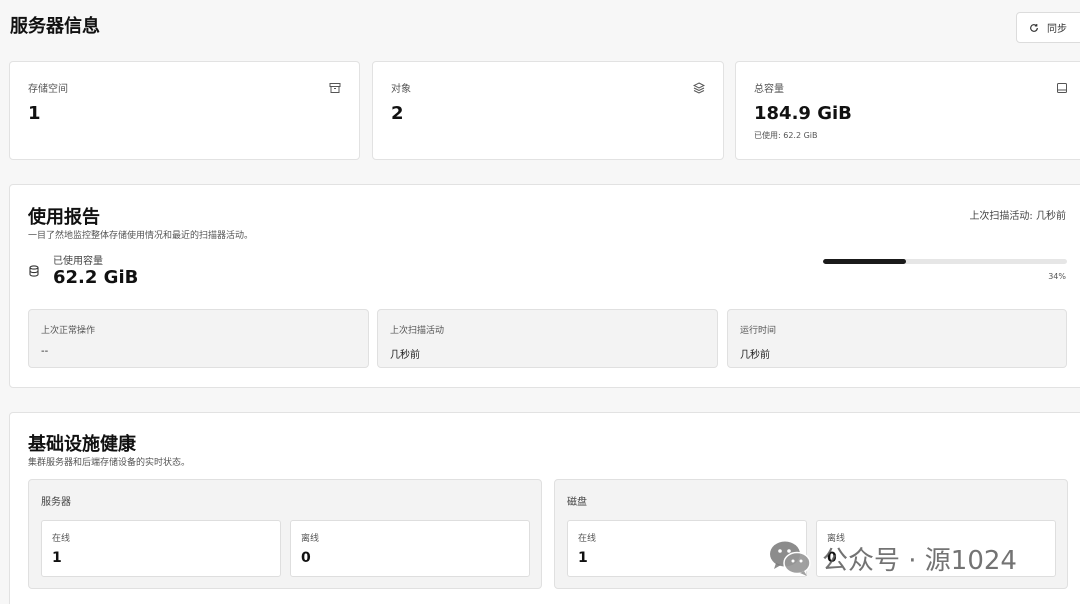 The image size is (1080, 604). What do you see at coordinates (547, 338) in the screenshot?
I see `info-last-scan: 上次扫描活动 几秒前` at bounding box center [547, 338].